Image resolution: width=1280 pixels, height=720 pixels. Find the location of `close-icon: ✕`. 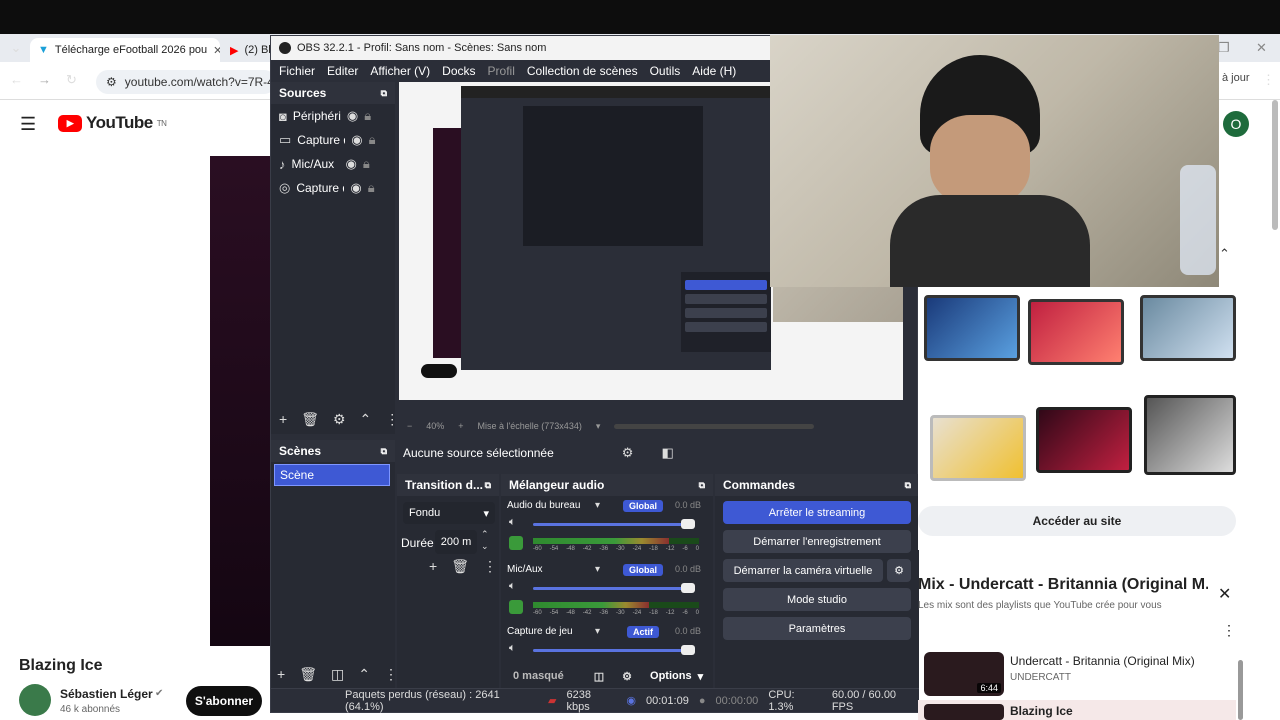

close-icon: ✕ is located at coordinates (1224, 594).